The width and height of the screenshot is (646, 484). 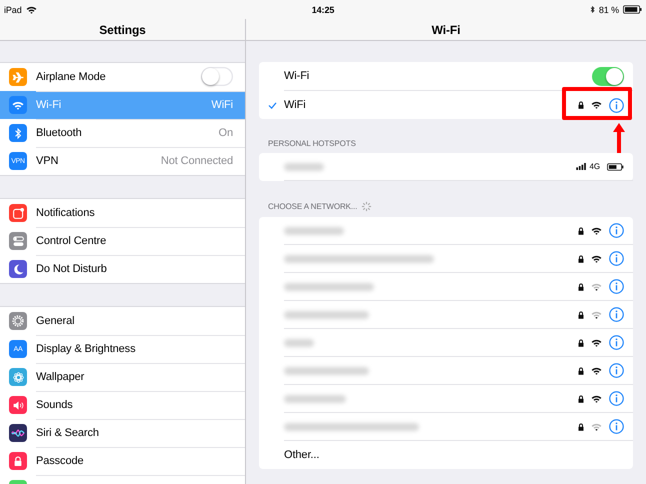 What do you see at coordinates (122, 213) in the screenshot?
I see `sidebar-item: Notifications` at bounding box center [122, 213].